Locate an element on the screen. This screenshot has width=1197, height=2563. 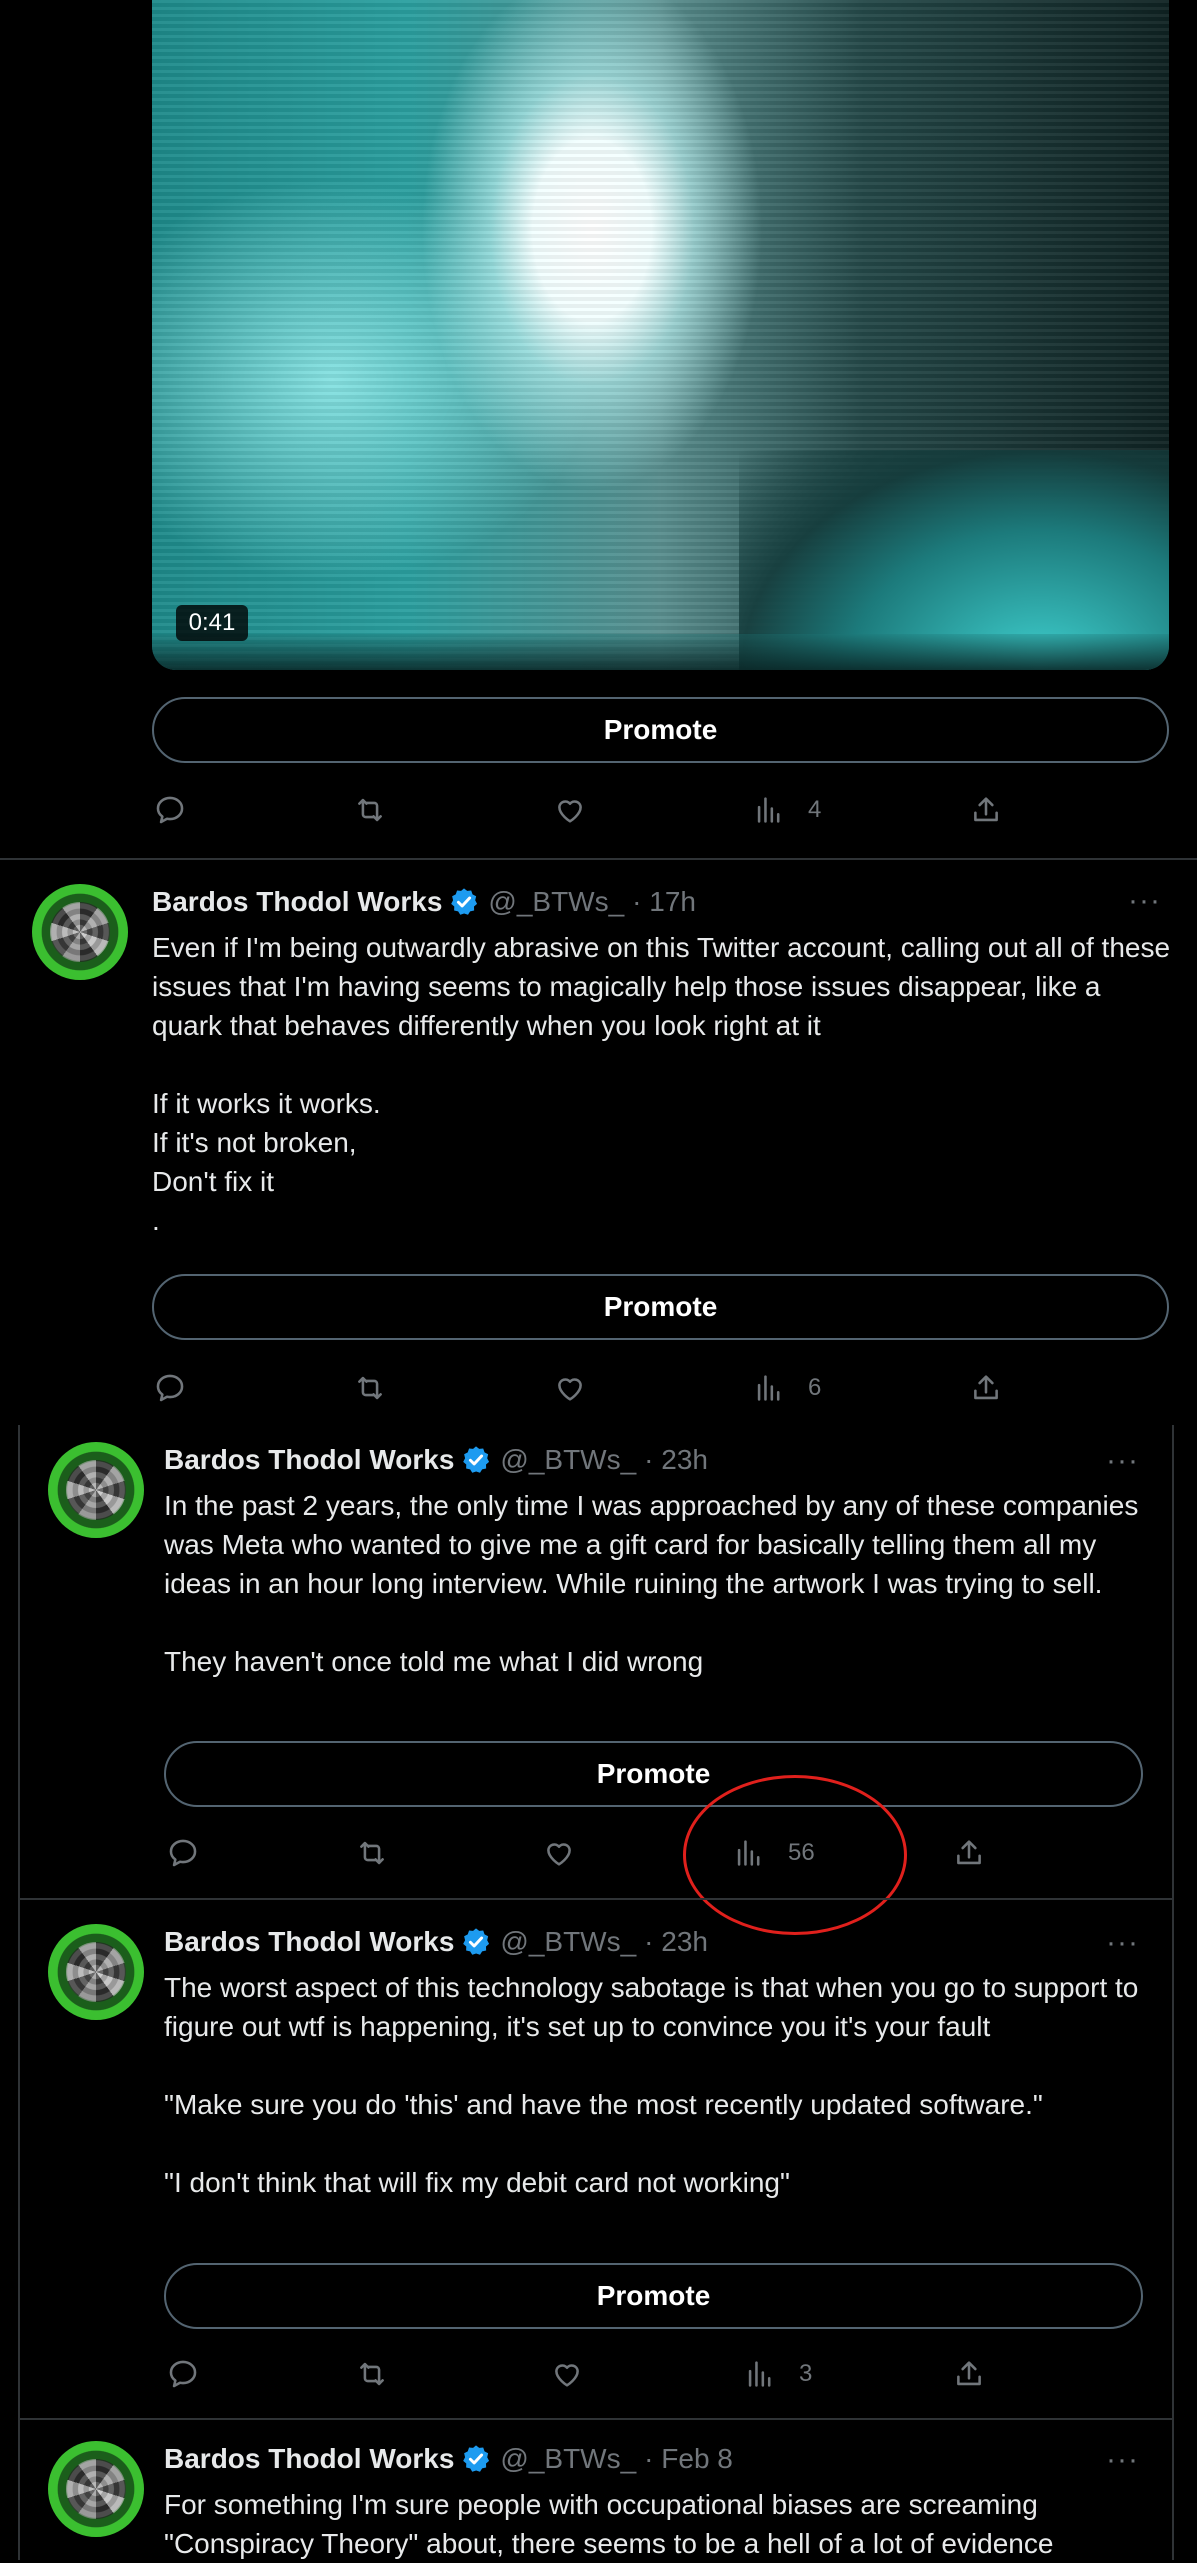
views-count: 6 is located at coordinates (786, 1388).